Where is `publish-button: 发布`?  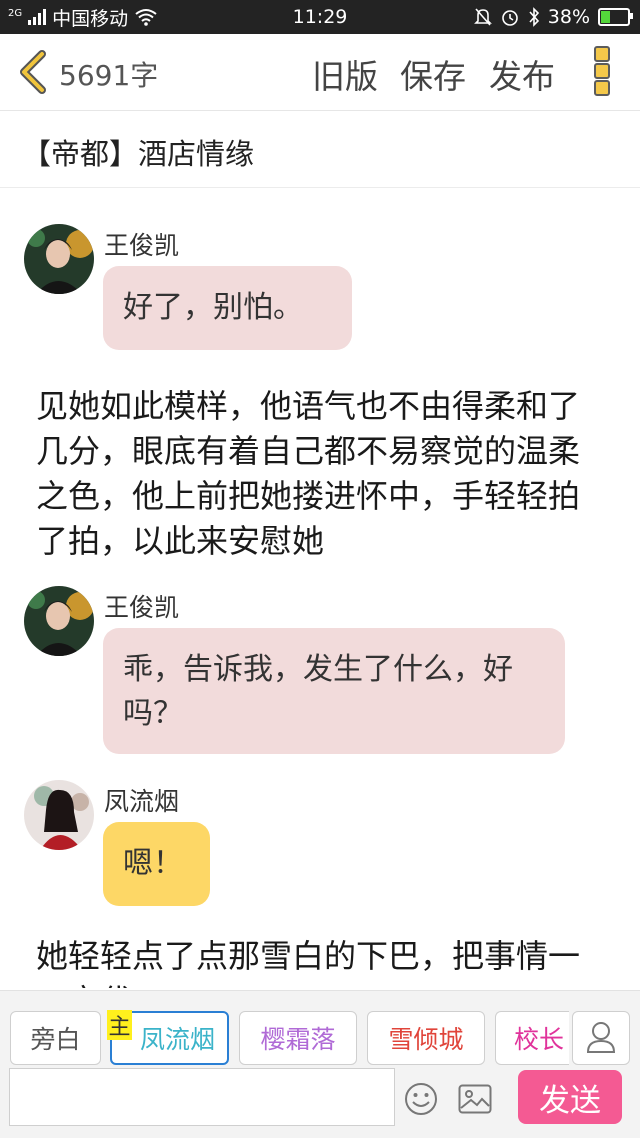 publish-button: 发布 is located at coordinates (522, 74).